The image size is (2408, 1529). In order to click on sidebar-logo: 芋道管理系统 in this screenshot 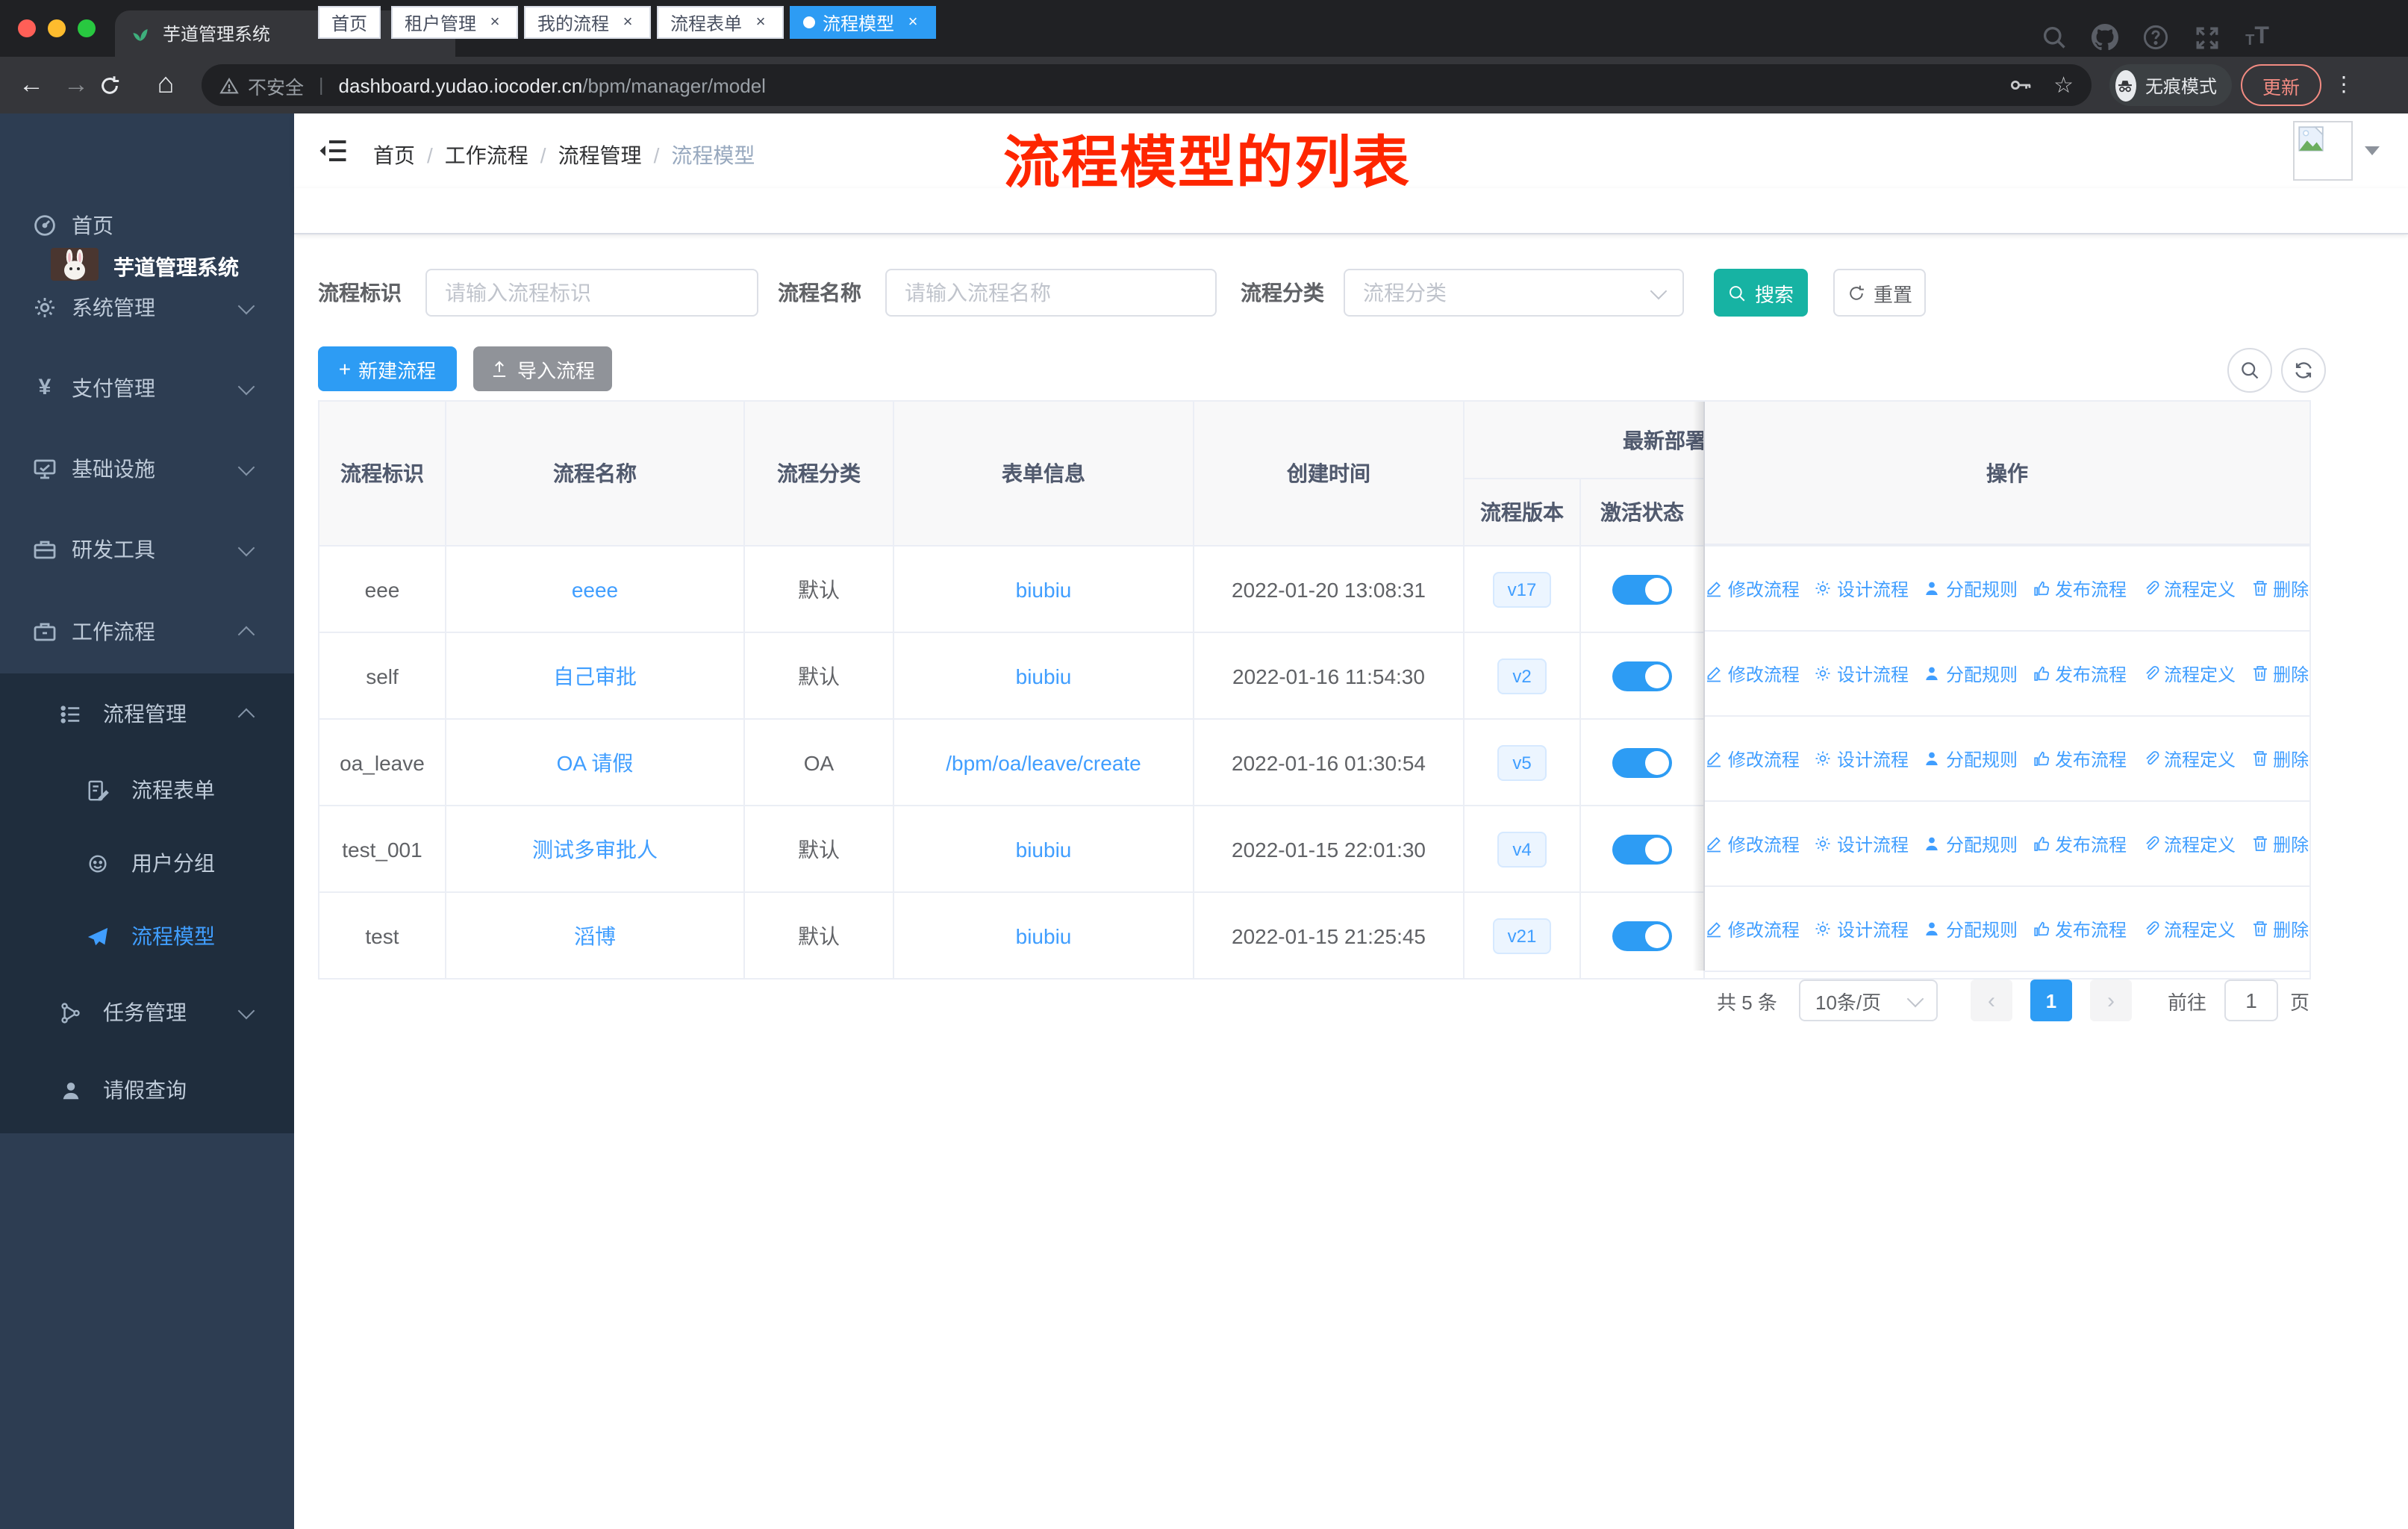, I will do `click(147, 197)`.